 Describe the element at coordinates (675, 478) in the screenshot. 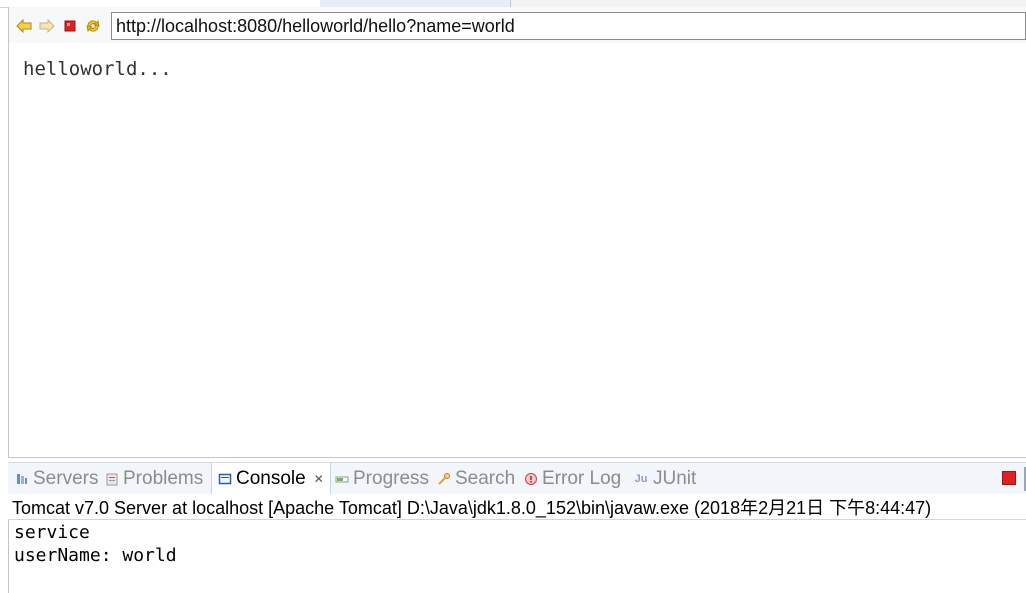

I see `tab-label: JUnit` at that location.